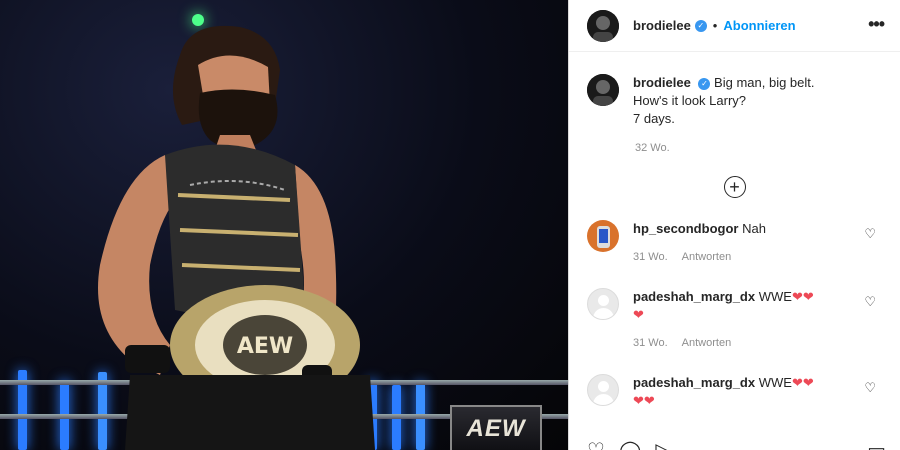 This screenshot has width=900, height=450. Describe the element at coordinates (764, 82) in the screenshot. I see `caption-line: Big man, big belt.` at that location.